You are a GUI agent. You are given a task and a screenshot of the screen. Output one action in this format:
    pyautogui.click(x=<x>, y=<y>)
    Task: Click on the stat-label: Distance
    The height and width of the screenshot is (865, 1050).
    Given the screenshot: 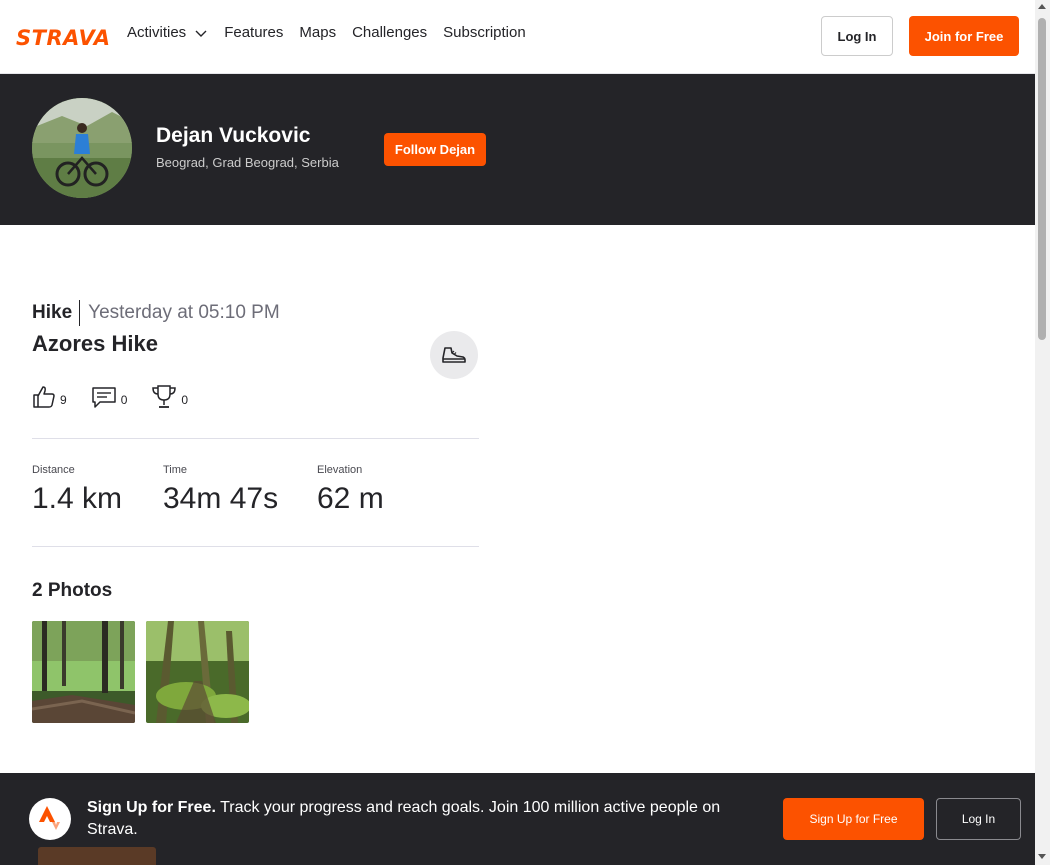 What is the action you would take?
    pyautogui.click(x=53, y=470)
    